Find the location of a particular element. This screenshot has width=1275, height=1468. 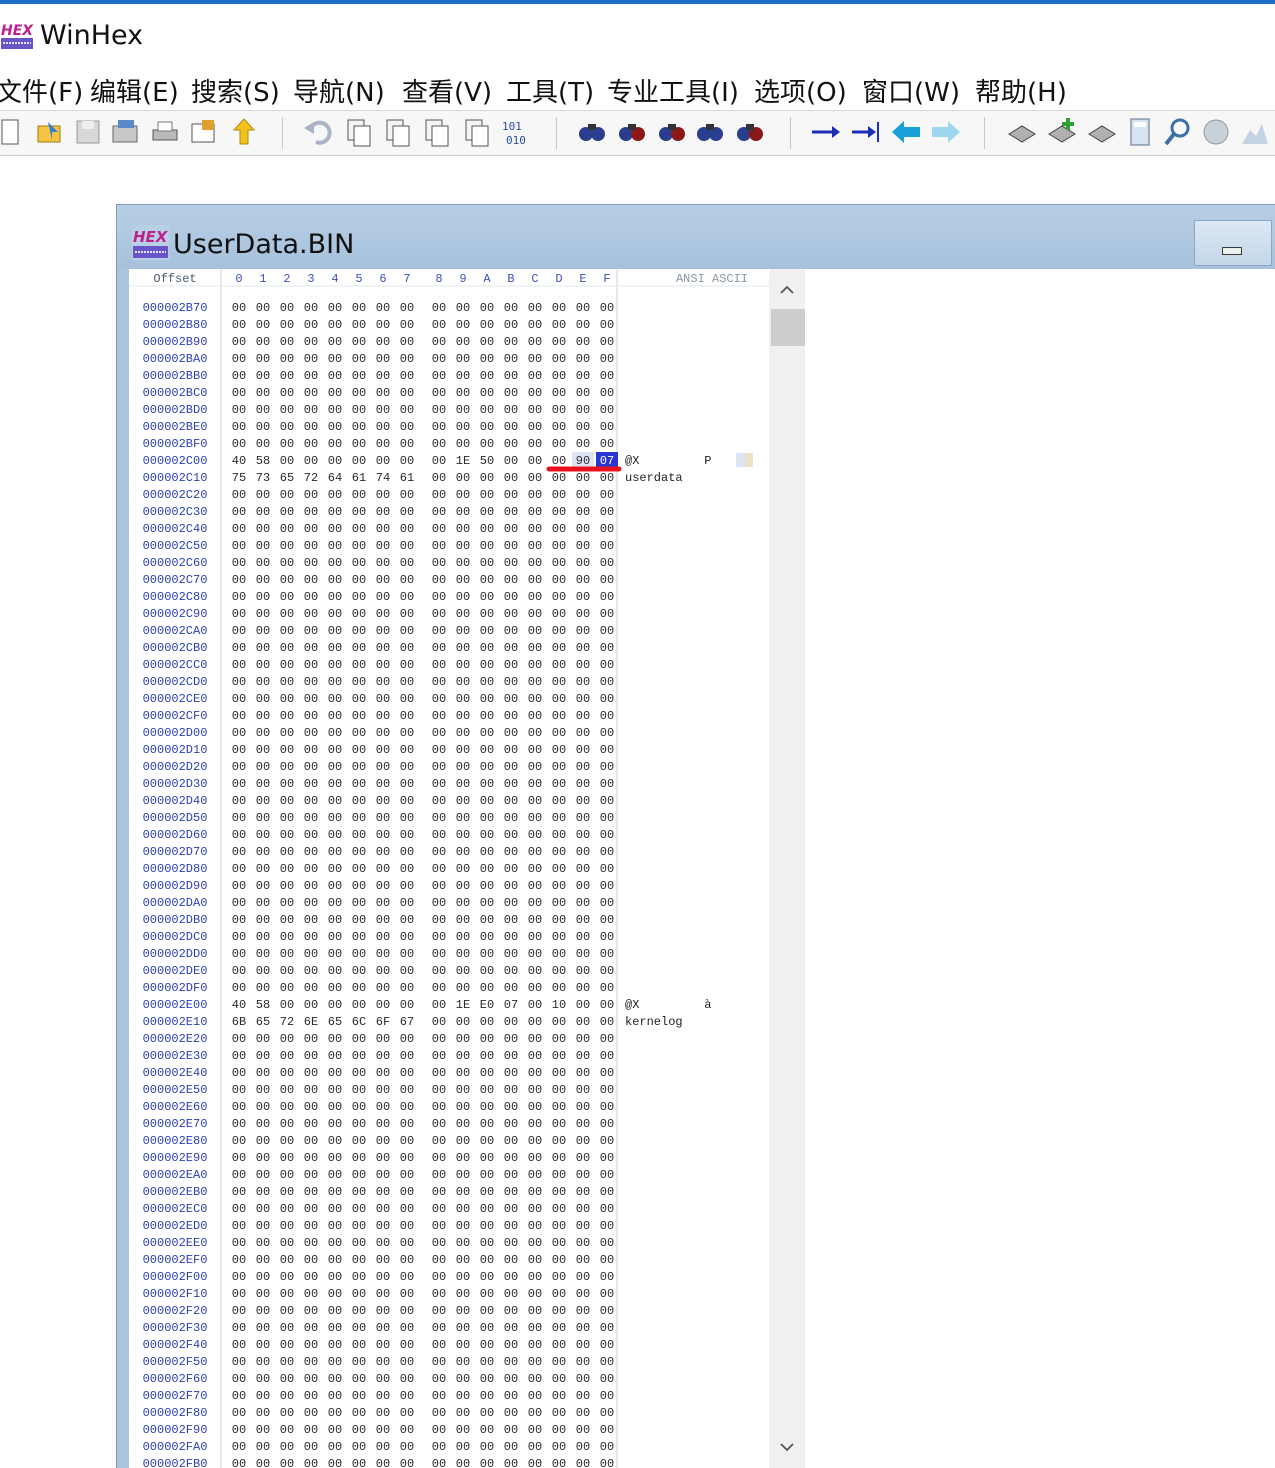

menu-window: 窗口(W) is located at coordinates (911, 90).